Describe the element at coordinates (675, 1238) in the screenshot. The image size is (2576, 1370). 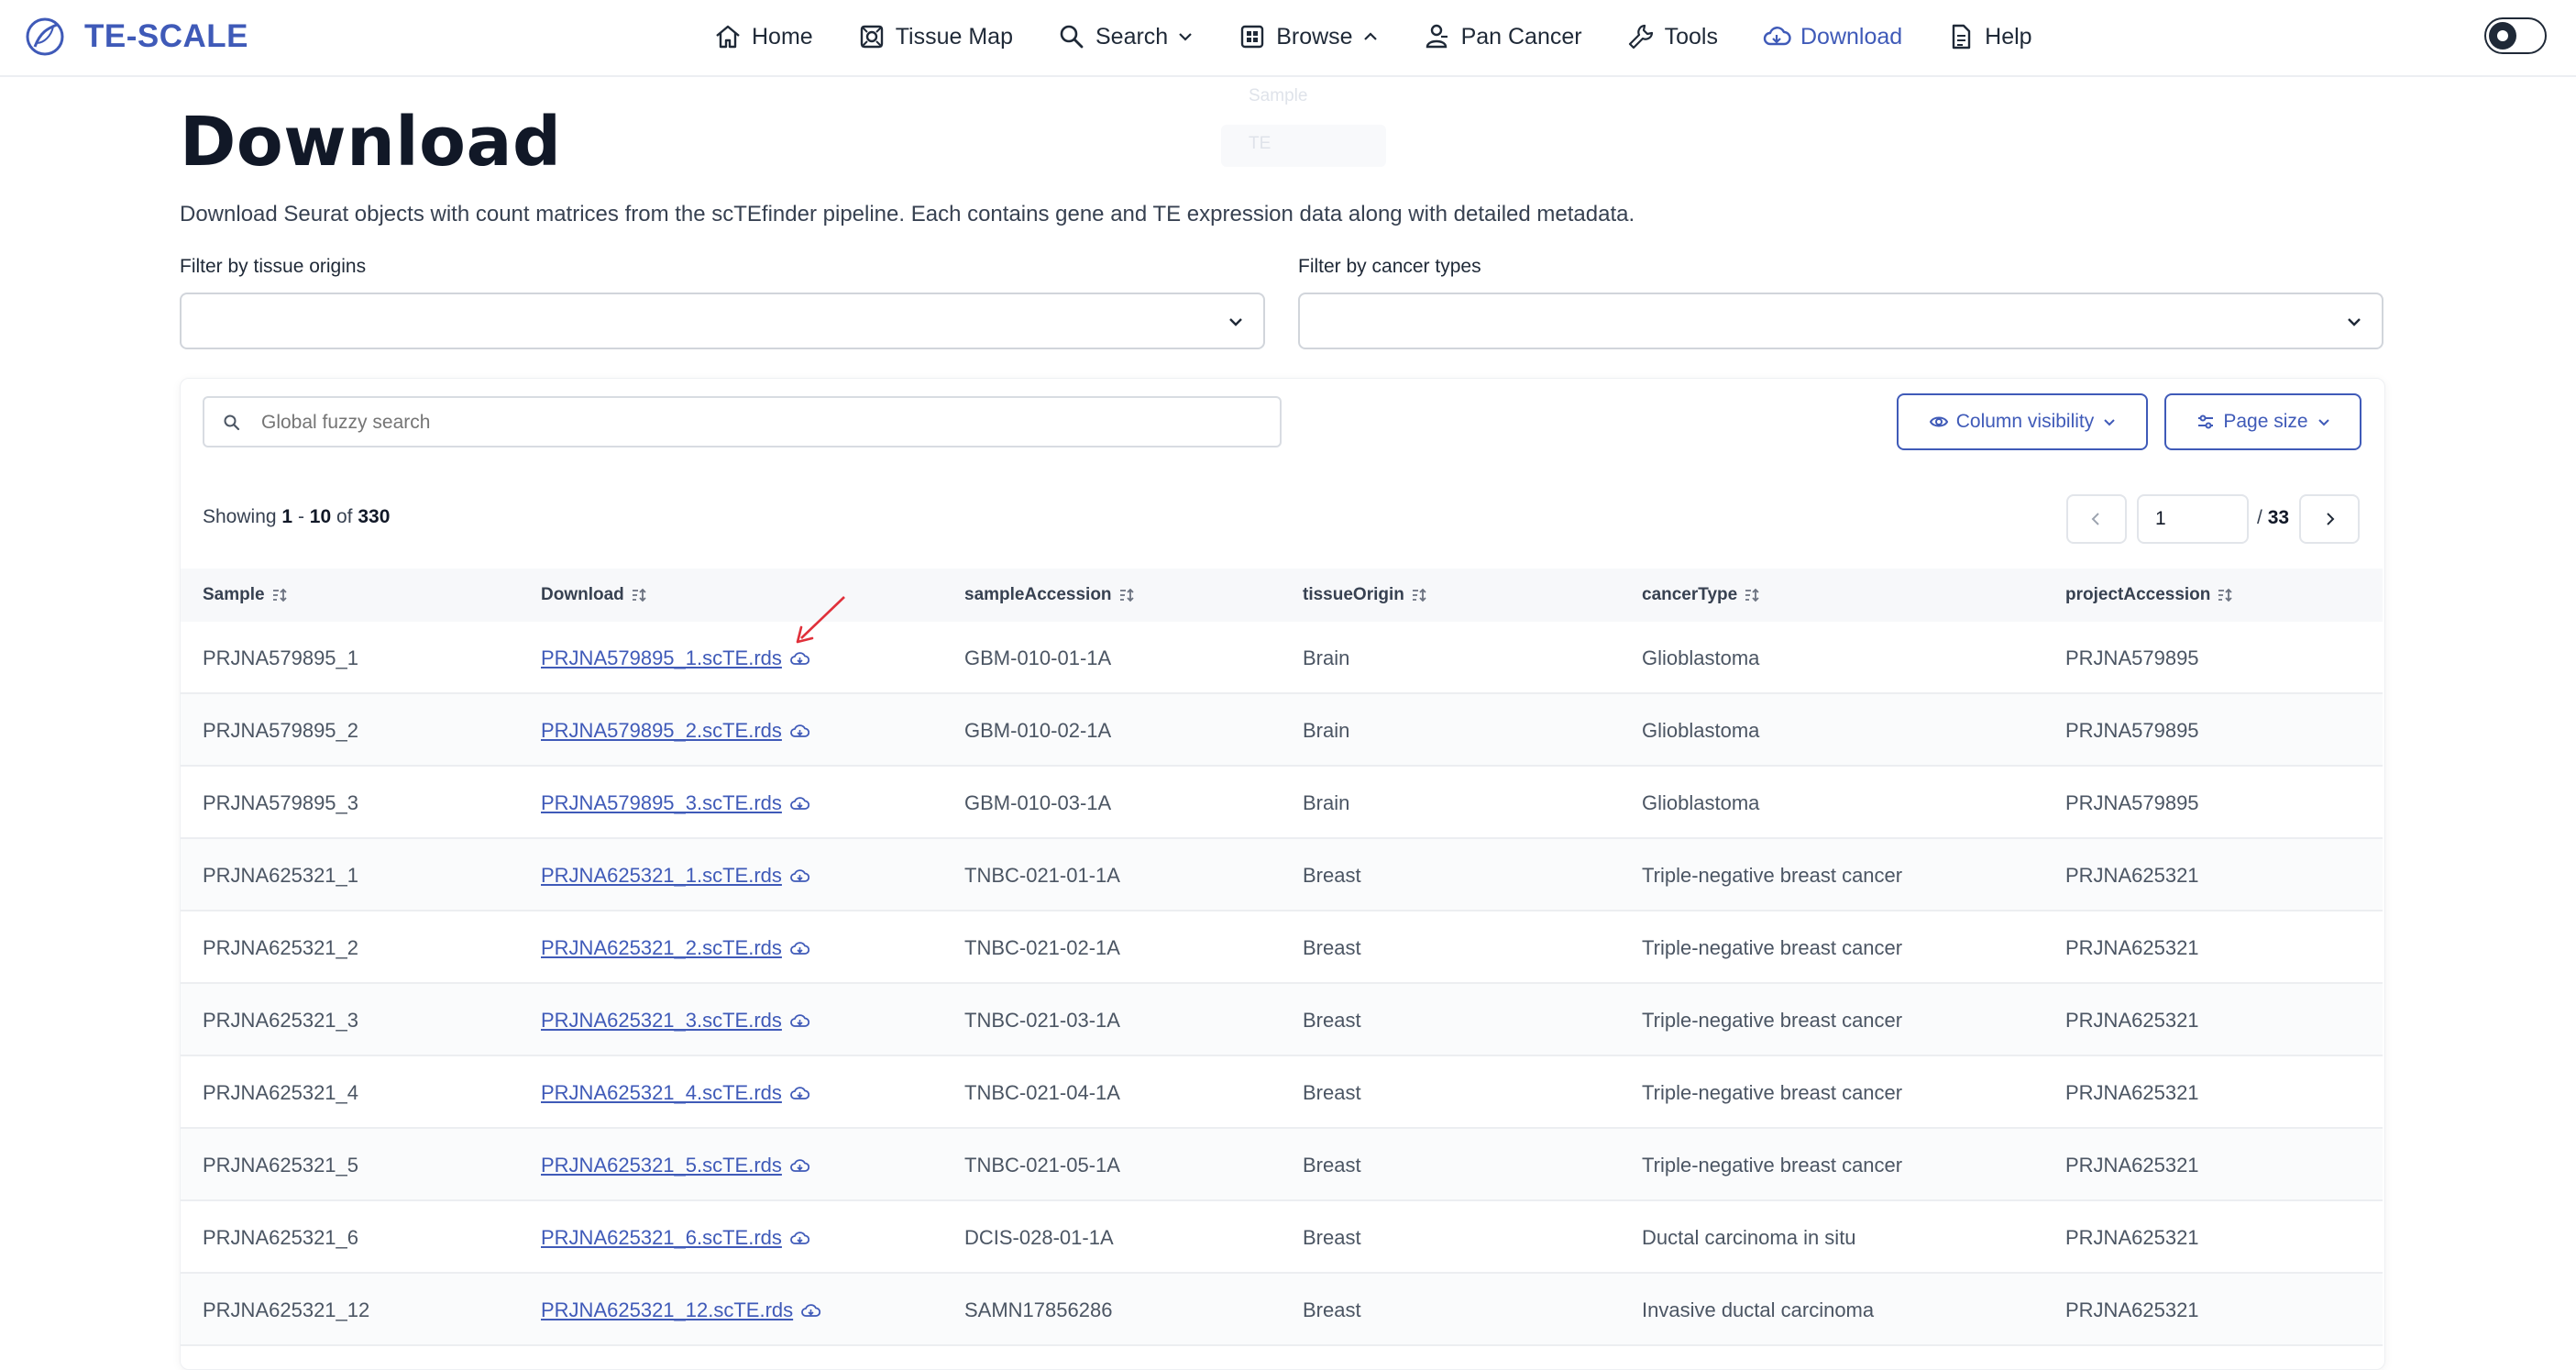
I see `cell-download-link: PRJNA625321_6.scTE.rds` at that location.